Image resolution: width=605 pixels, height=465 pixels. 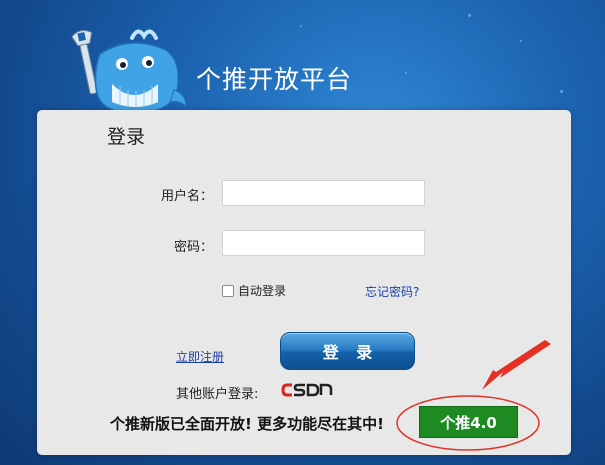 I want to click on auto-login-option: 自动登录, so click(x=254, y=290).